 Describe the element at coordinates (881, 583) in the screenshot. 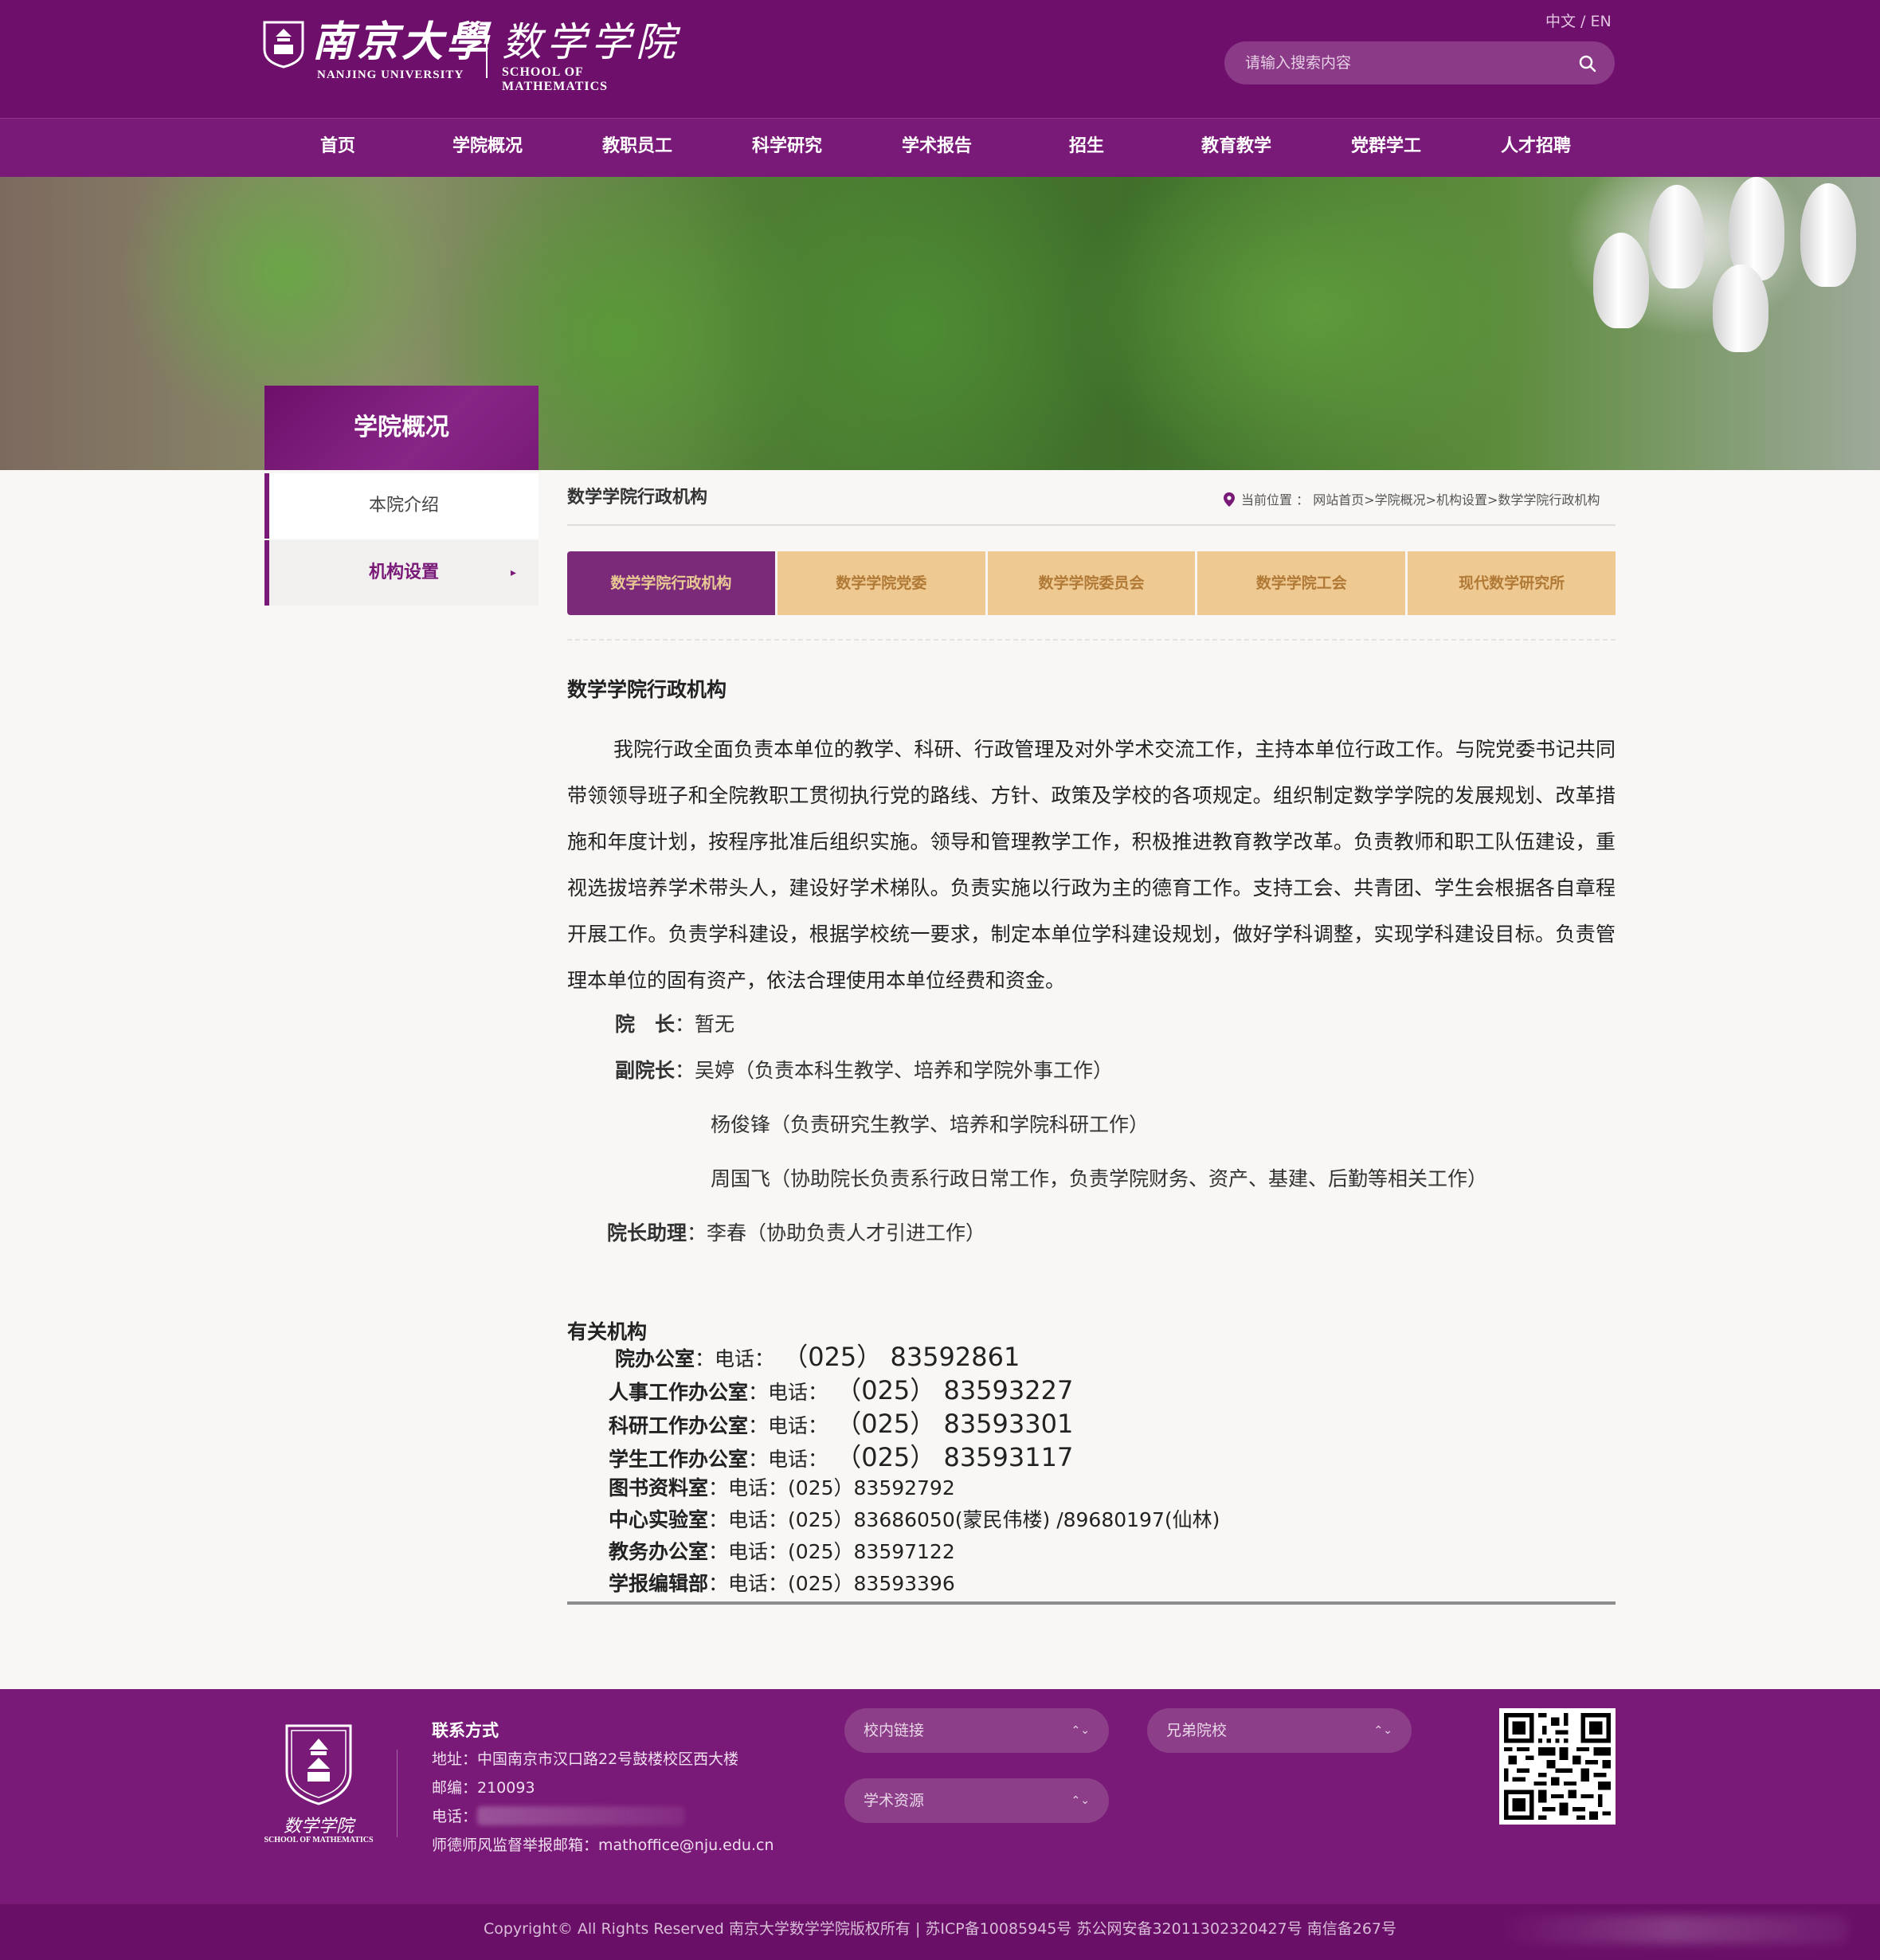

I see `tab-party-committee: 数学学院党委` at that location.